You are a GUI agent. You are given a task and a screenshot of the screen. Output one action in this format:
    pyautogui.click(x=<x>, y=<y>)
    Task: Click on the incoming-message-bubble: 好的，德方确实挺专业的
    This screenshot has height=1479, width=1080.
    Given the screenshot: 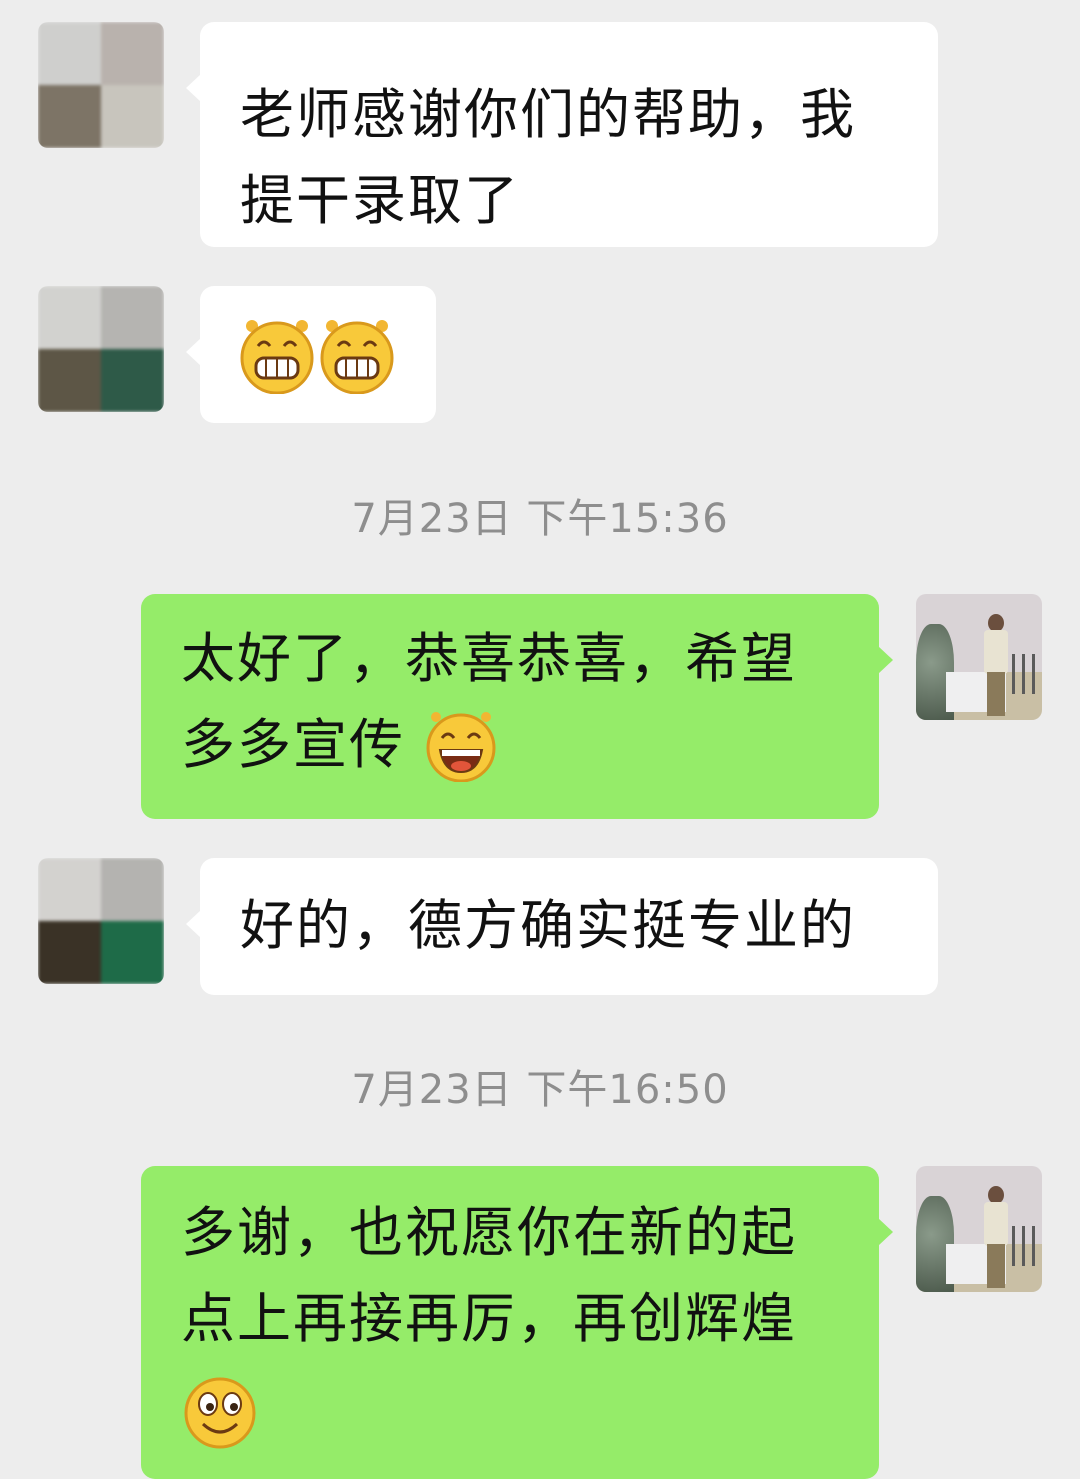 What is the action you would take?
    pyautogui.click(x=562, y=926)
    